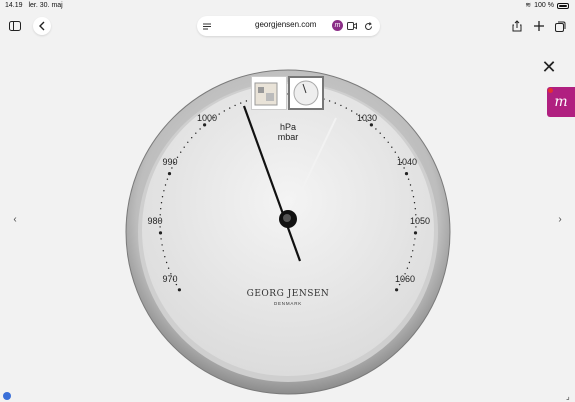 The image size is (575, 402). I want to click on scale-label-1030: 1030, so click(367, 118).